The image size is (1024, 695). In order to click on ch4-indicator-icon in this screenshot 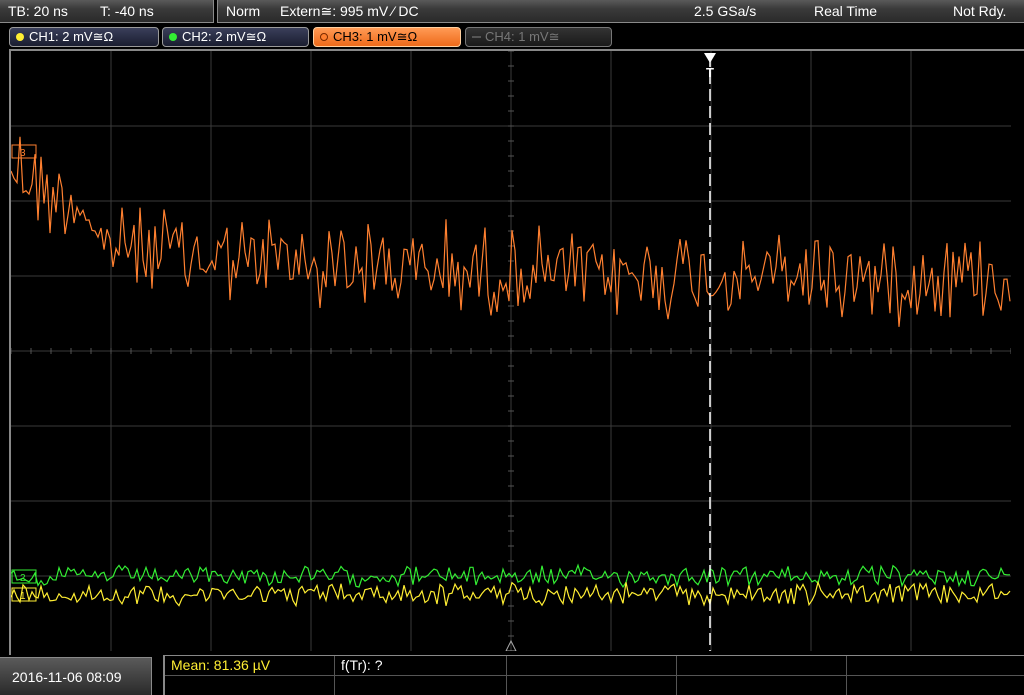, I will do `click(476, 37)`.